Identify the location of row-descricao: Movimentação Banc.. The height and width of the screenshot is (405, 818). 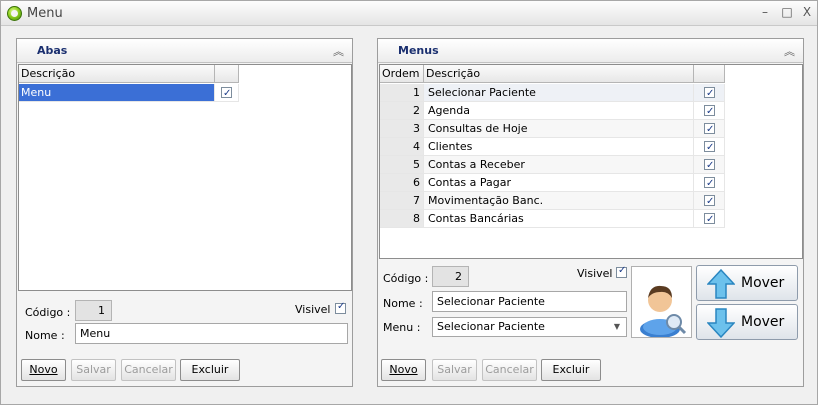
(559, 201).